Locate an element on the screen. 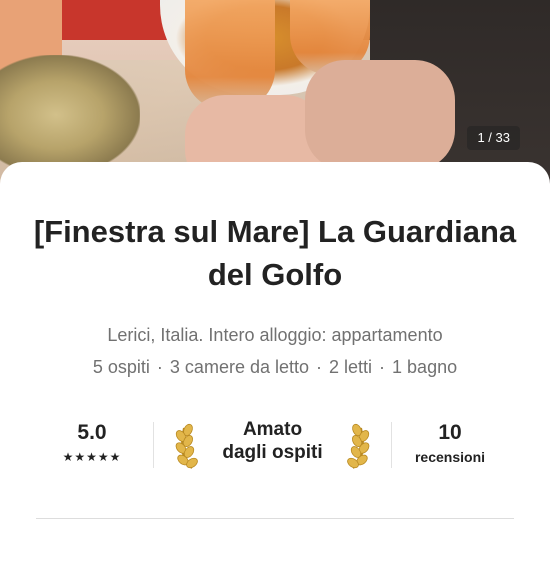 This screenshot has height=562, width=550. guest-favorite-label: Amato dagli ospiti is located at coordinates (272, 441).